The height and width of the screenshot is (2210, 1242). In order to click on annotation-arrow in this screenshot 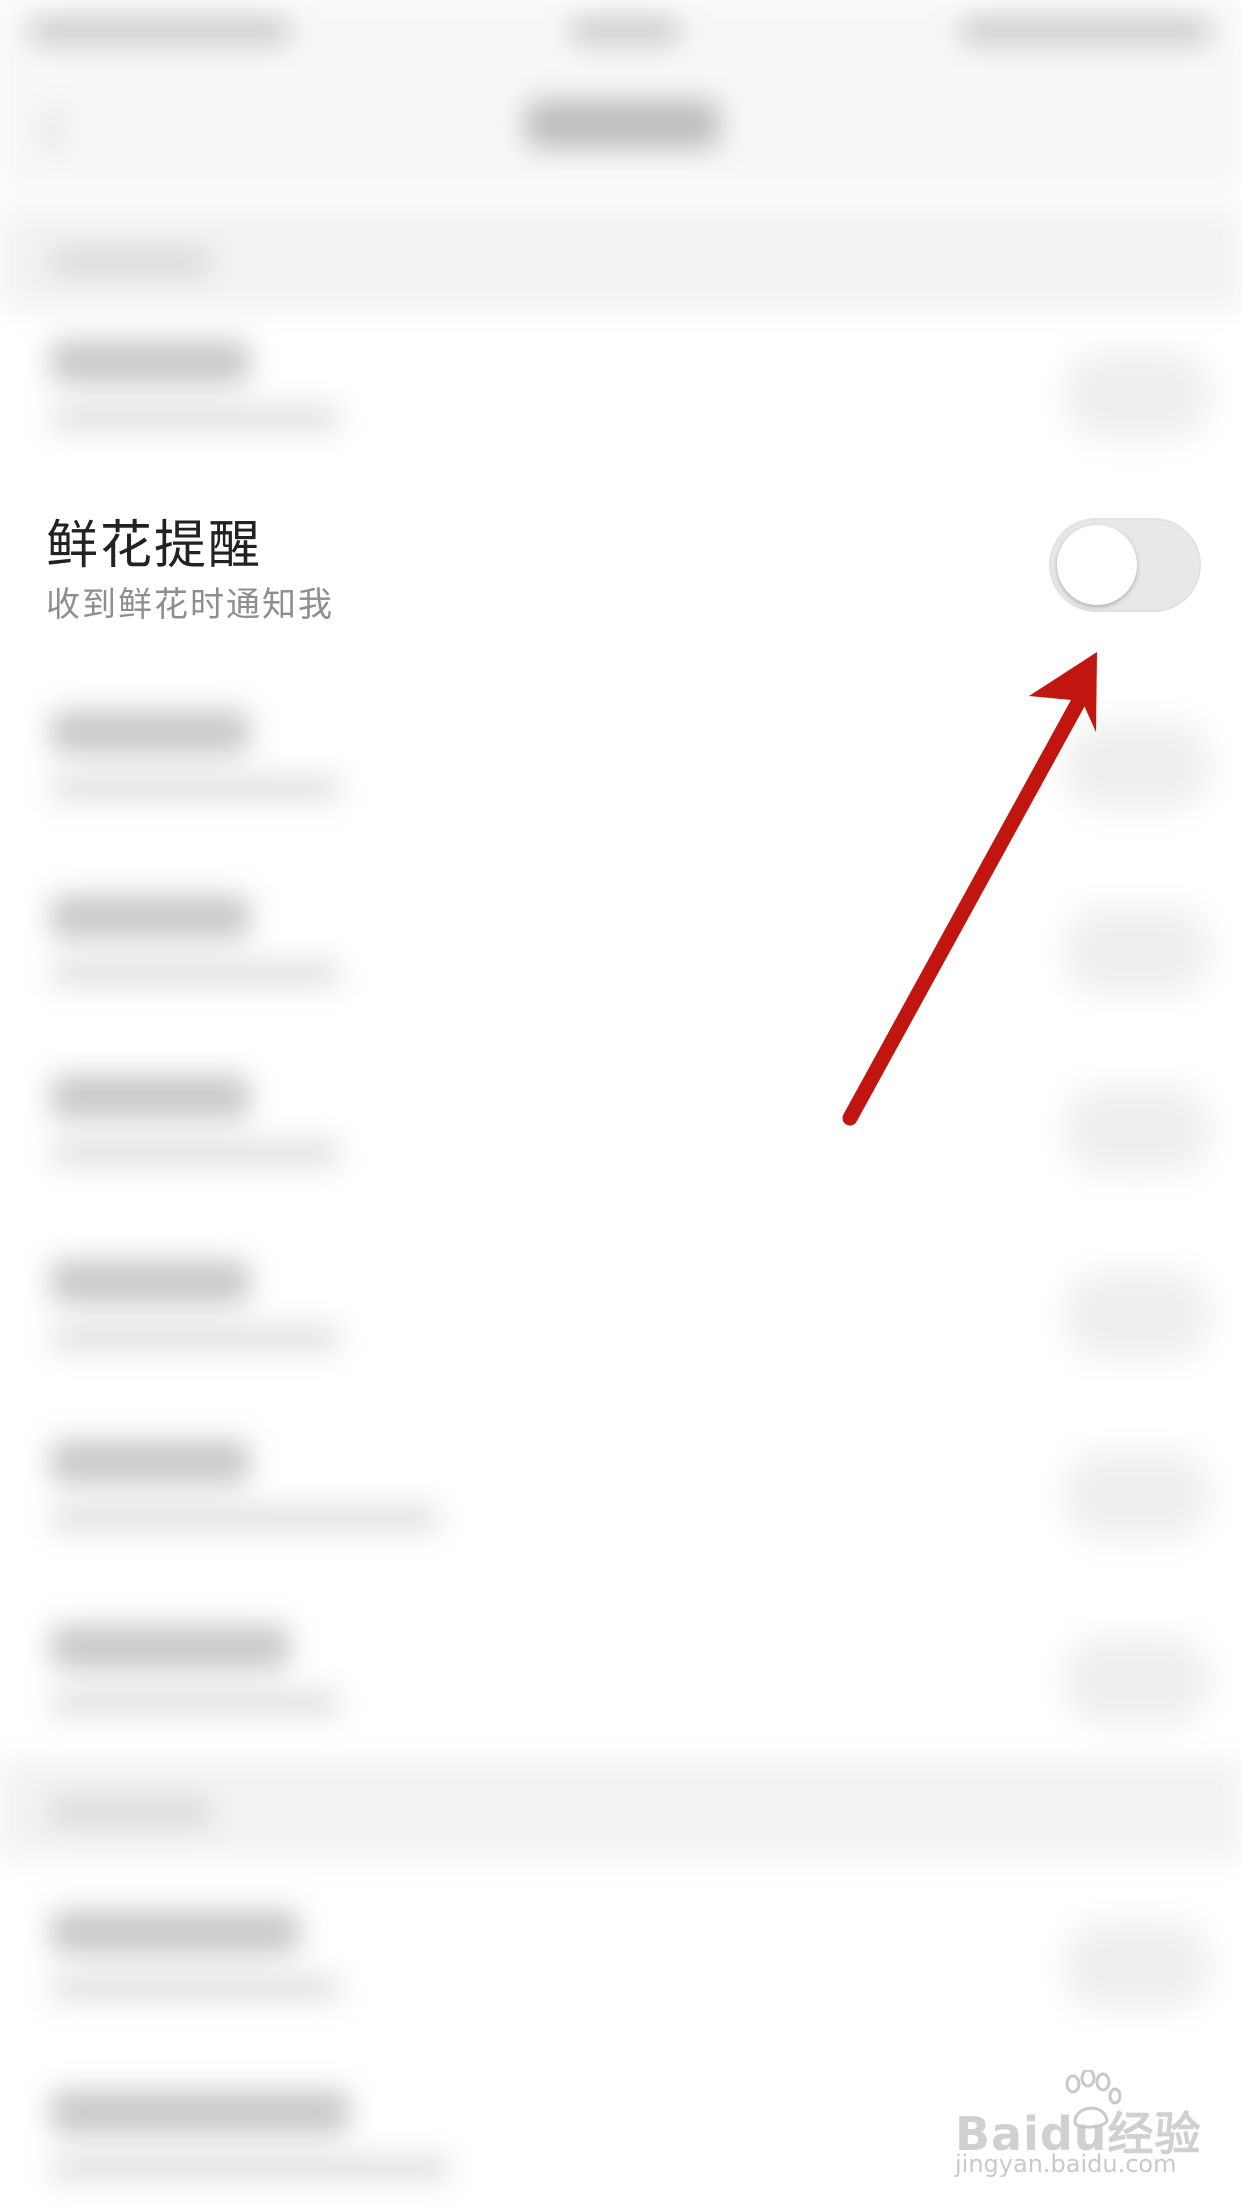, I will do `click(969, 889)`.